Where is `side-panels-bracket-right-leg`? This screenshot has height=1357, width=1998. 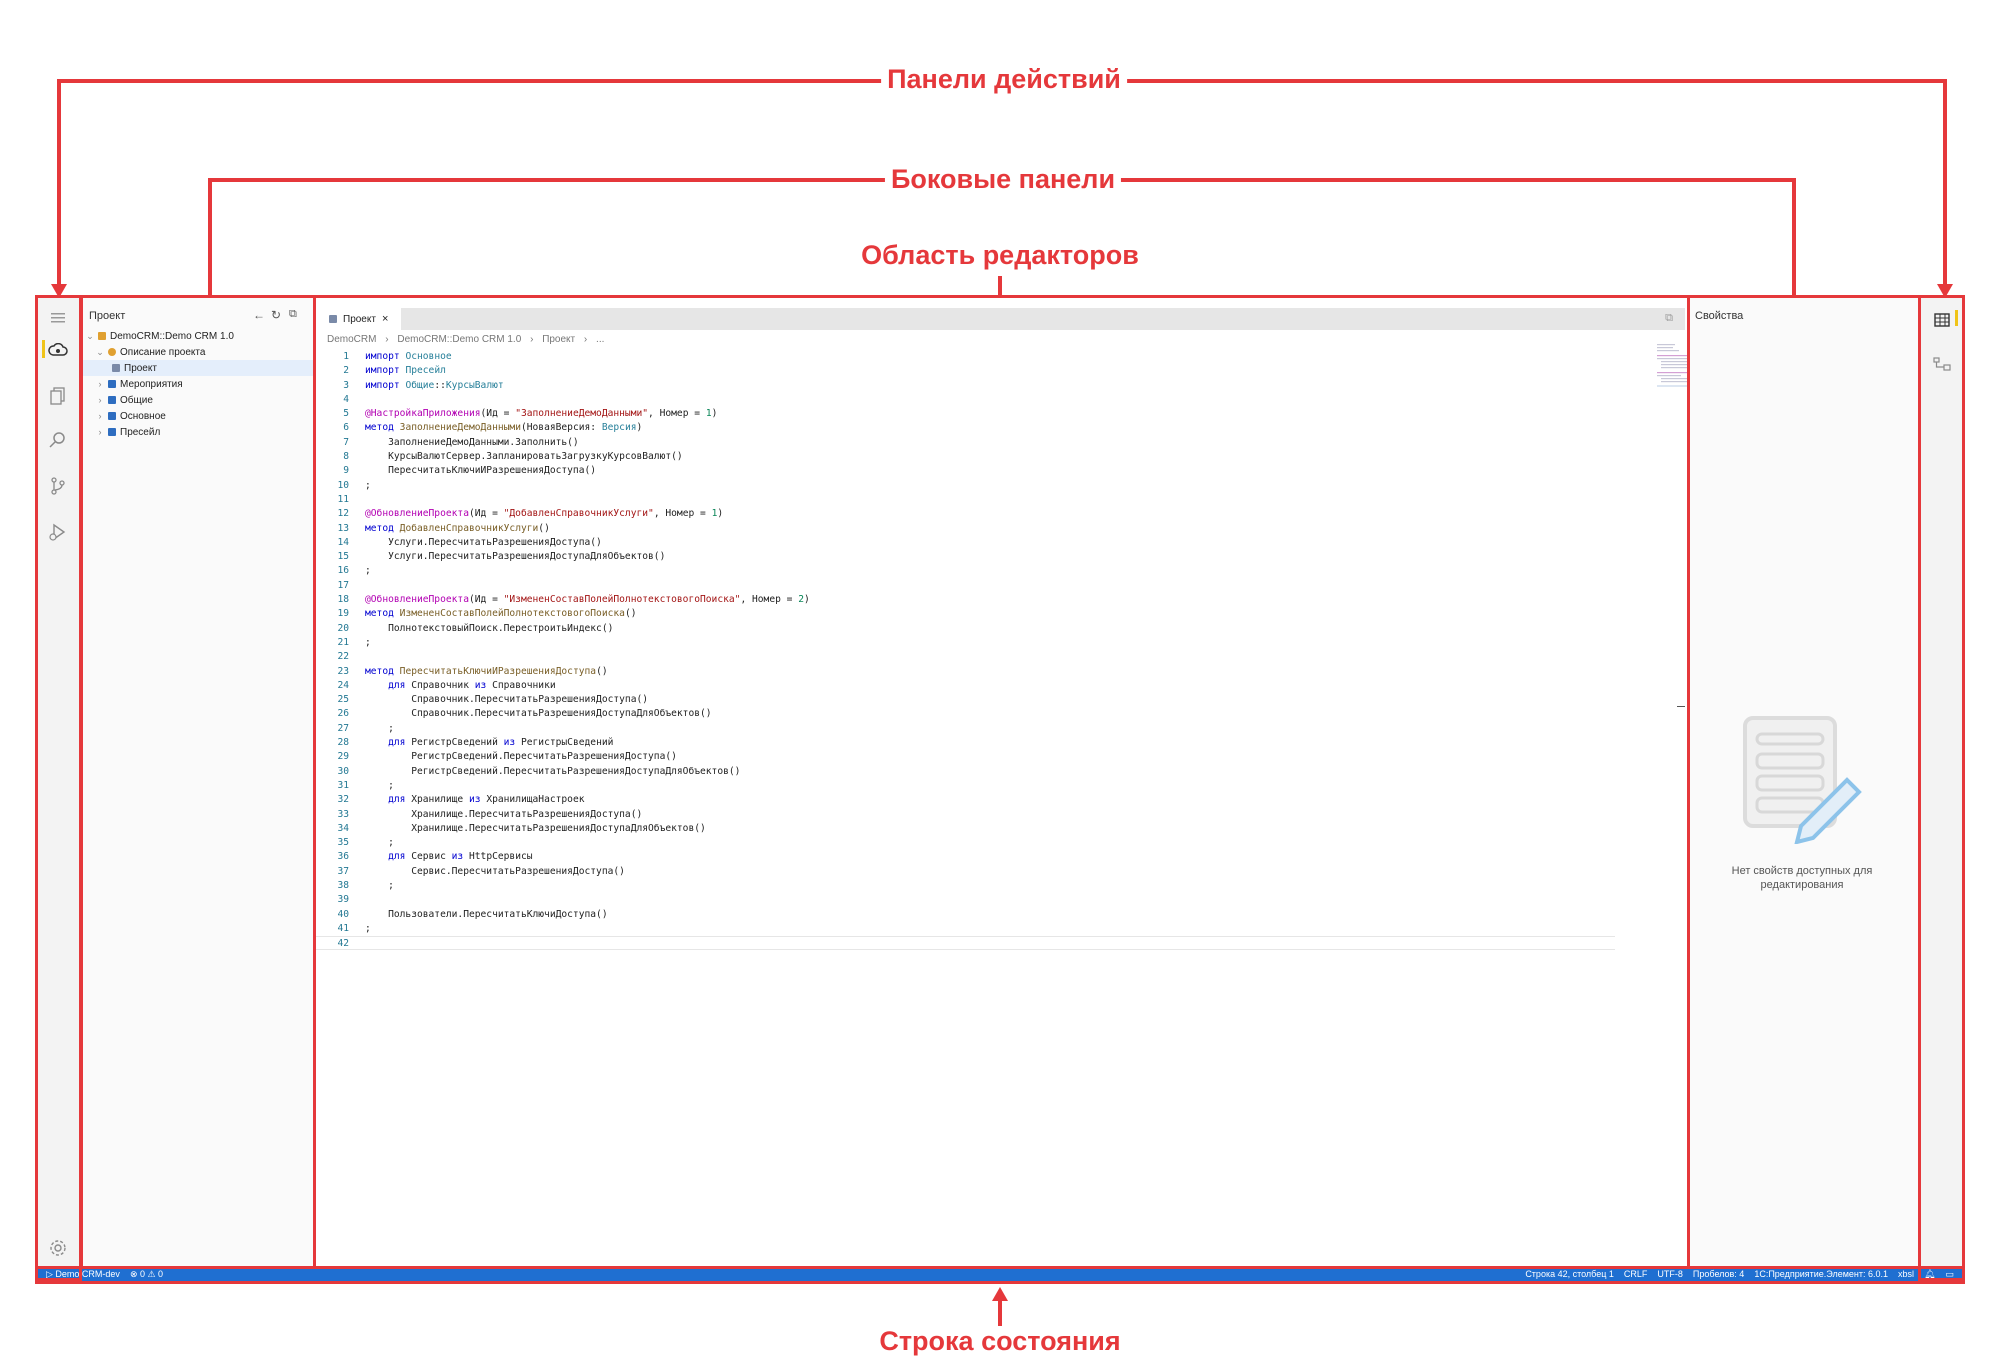 side-panels-bracket-right-leg is located at coordinates (1794, 242).